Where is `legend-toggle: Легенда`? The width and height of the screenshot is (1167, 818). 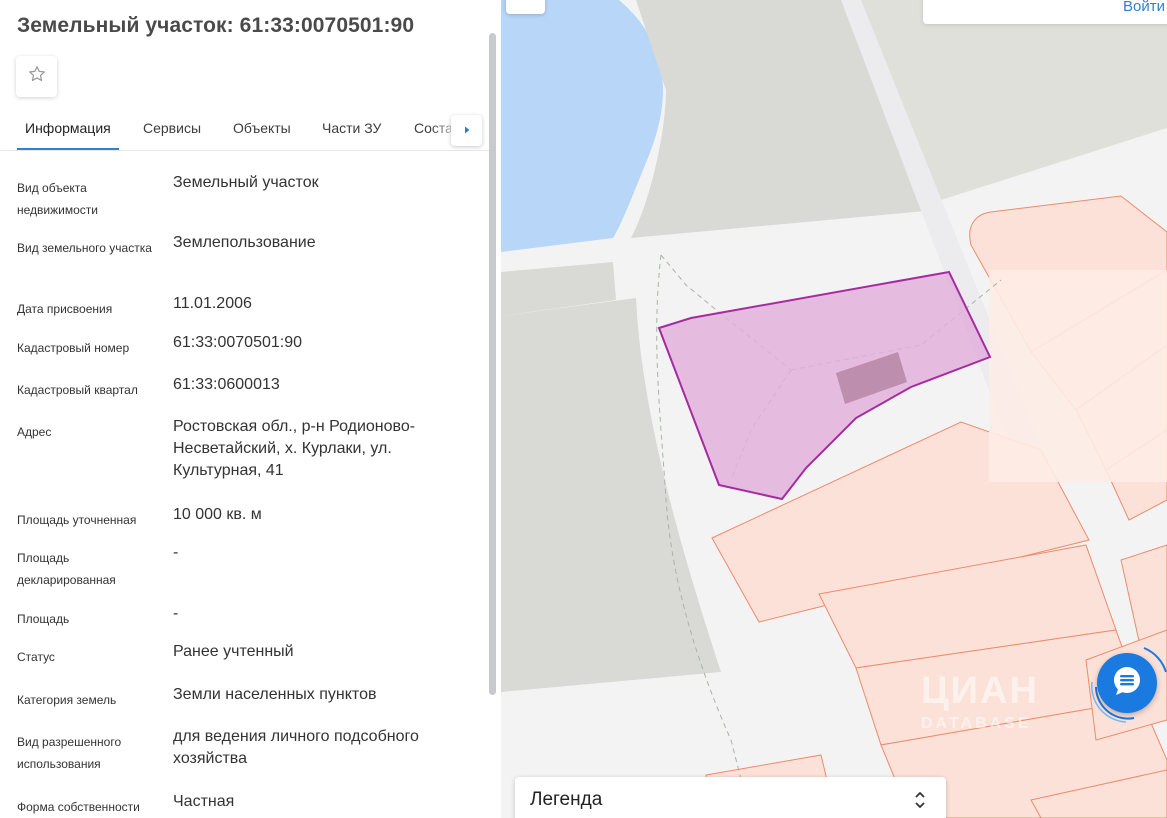
legend-toggle: Легенда is located at coordinates (730, 797).